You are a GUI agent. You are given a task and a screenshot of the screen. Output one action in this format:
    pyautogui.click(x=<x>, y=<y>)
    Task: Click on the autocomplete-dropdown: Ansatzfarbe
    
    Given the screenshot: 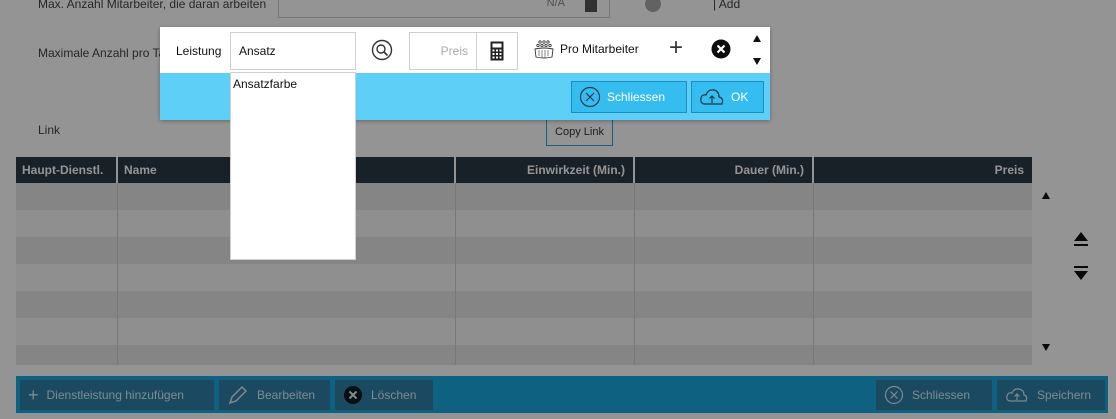 What is the action you would take?
    pyautogui.click(x=293, y=166)
    